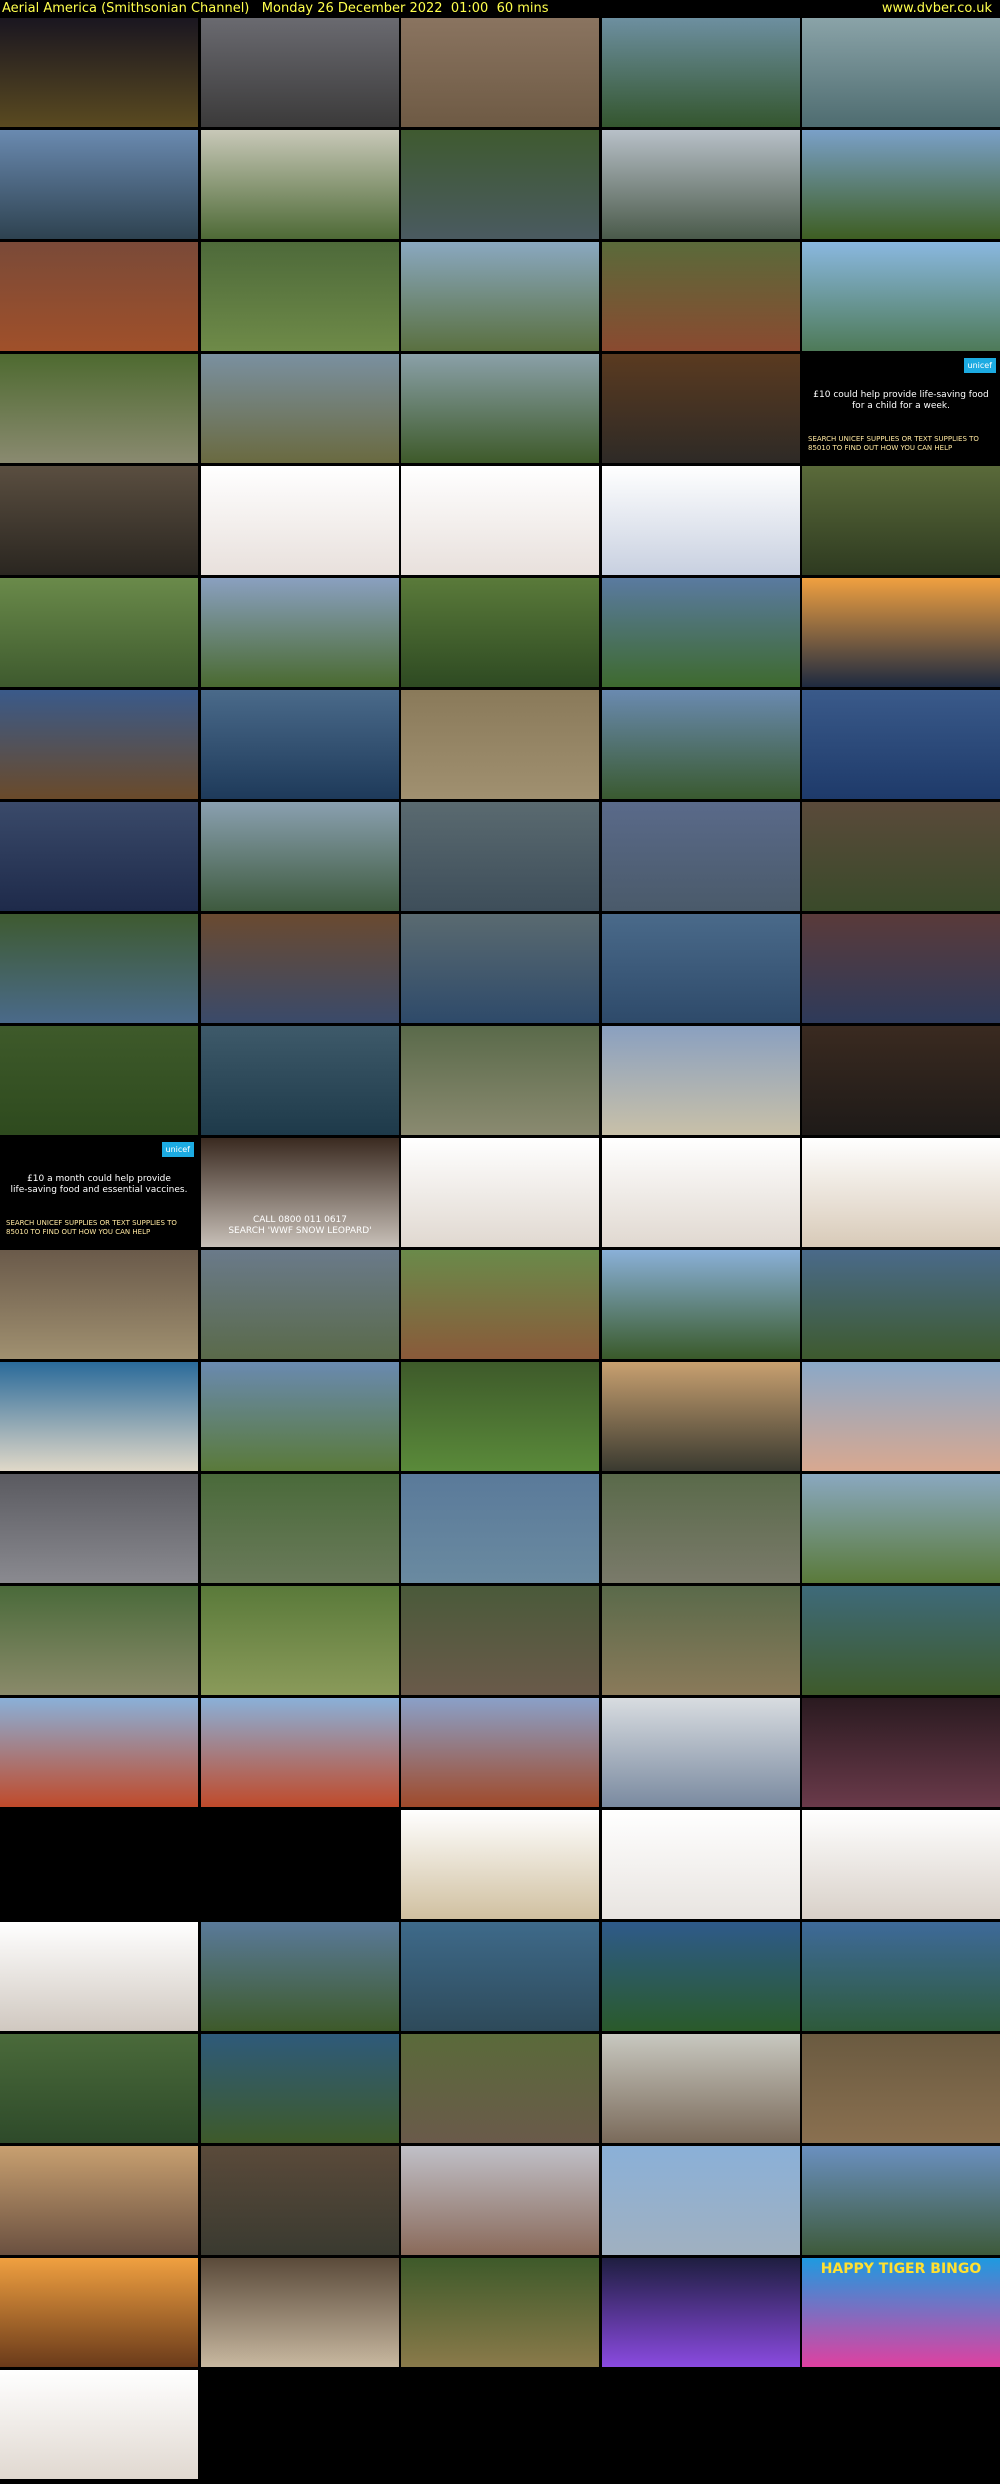 Image resolution: width=1000 pixels, height=2484 pixels. I want to click on broadcast-time: 01:00, so click(469, 8).